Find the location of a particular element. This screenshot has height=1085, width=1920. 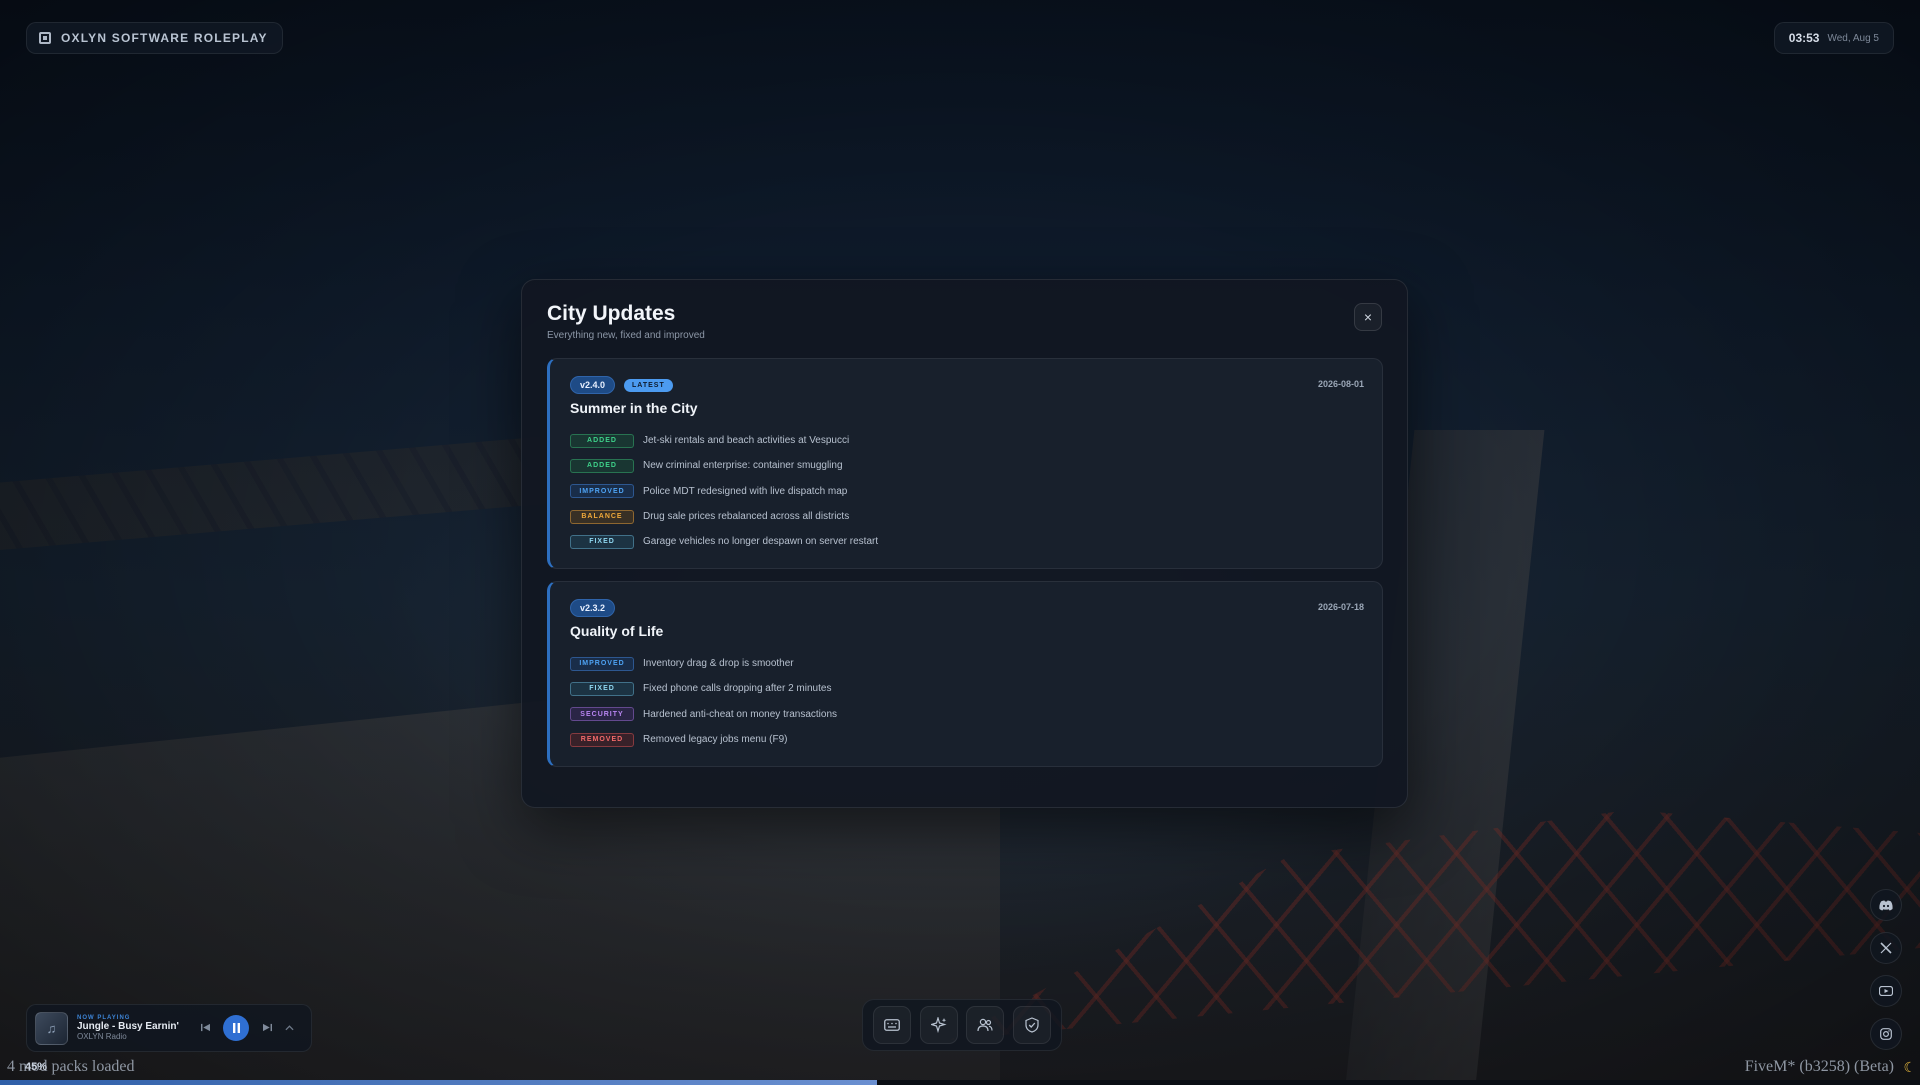

tag-removed: REMOVED is located at coordinates (602, 739).